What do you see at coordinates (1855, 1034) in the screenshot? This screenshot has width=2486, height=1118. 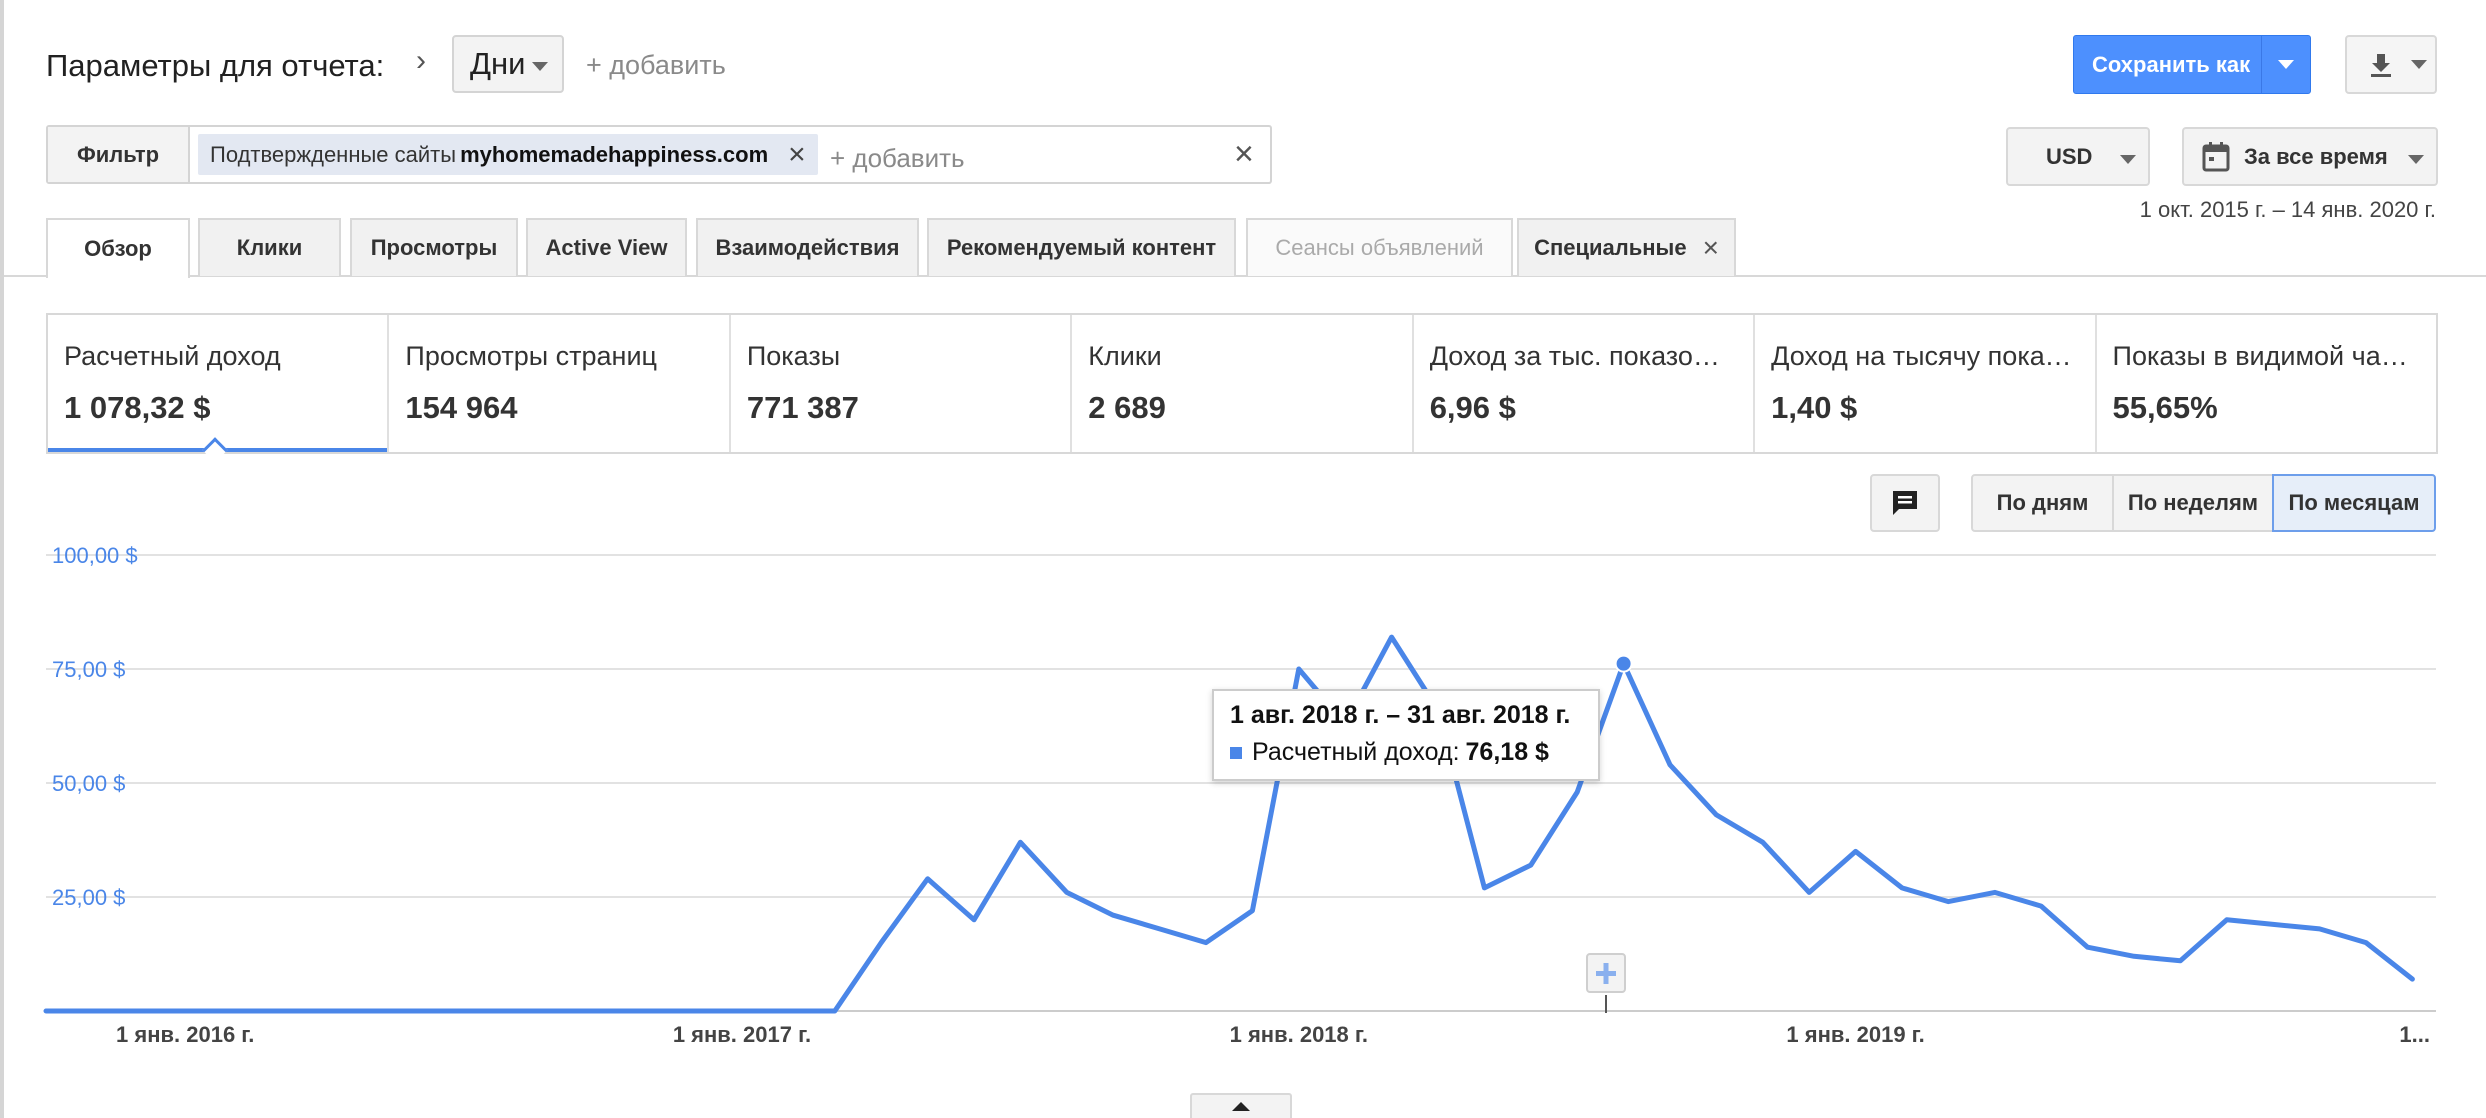 I see `x-tick-label: 1 янв. 2019 г.` at bounding box center [1855, 1034].